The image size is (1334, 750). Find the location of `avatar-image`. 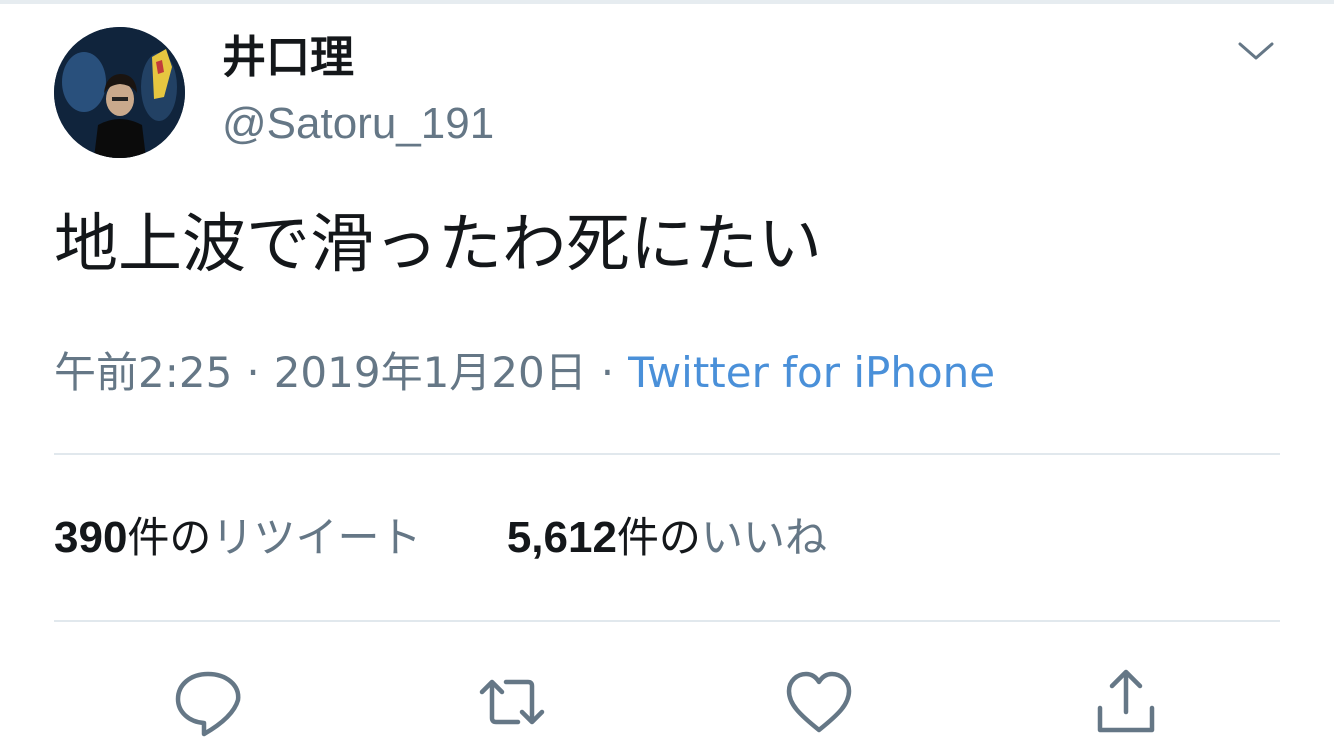

avatar-image is located at coordinates (119, 92).